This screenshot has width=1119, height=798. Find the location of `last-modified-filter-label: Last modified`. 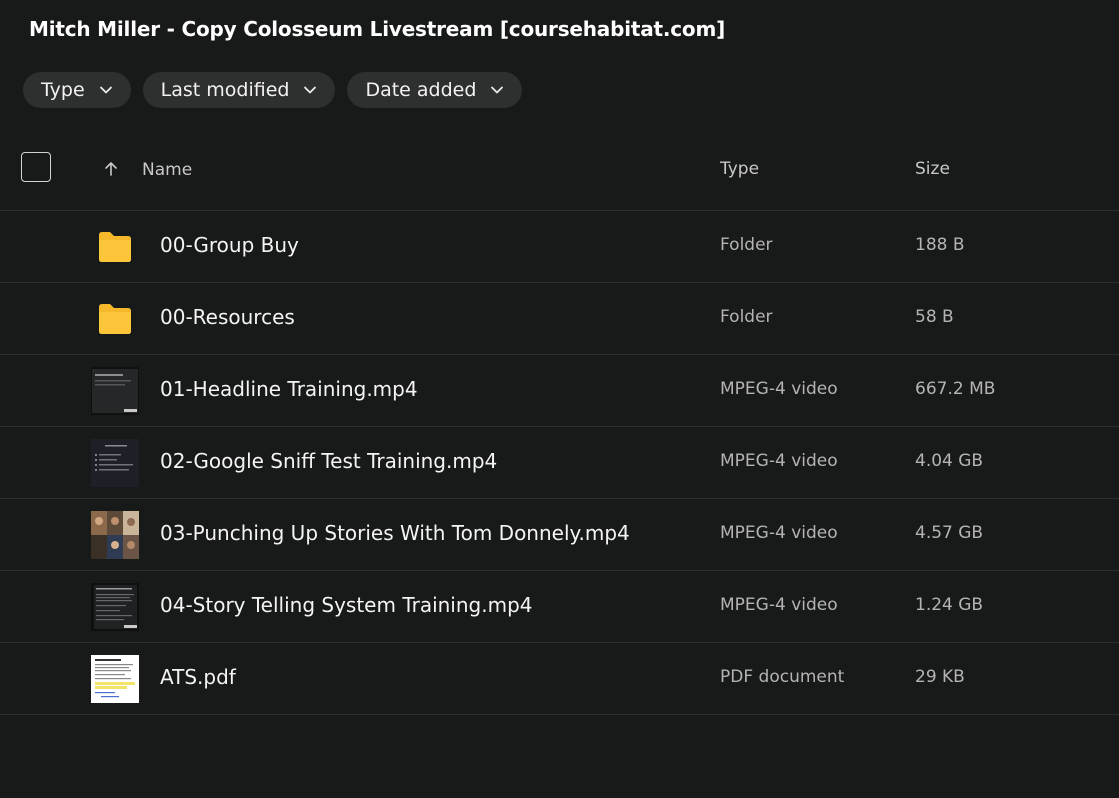

last-modified-filter-label: Last modified is located at coordinates (225, 90).